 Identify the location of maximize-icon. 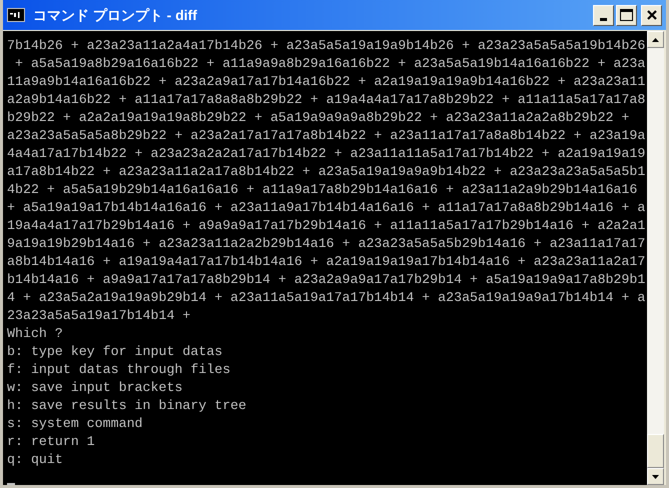
(626, 15).